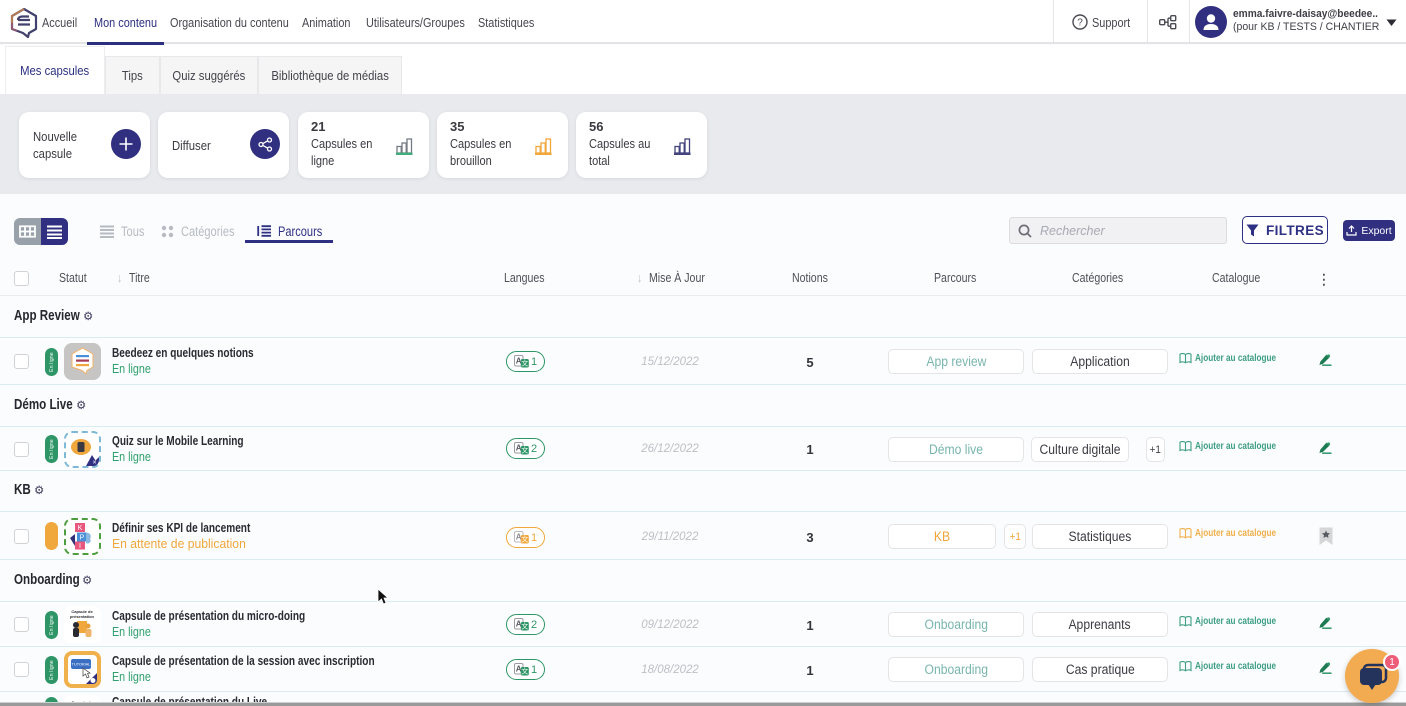 The height and width of the screenshot is (706, 1406). I want to click on svg-text: P, so click(82, 538).